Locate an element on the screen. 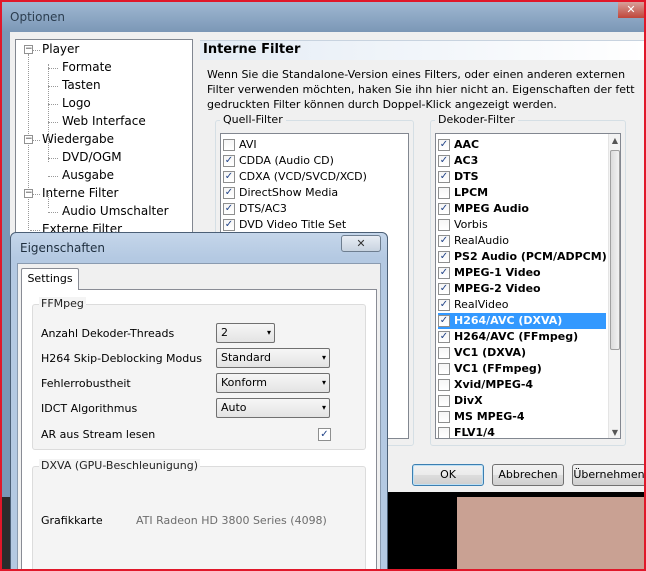 The height and width of the screenshot is (571, 646). window-close-button: ✕ is located at coordinates (631, 10).